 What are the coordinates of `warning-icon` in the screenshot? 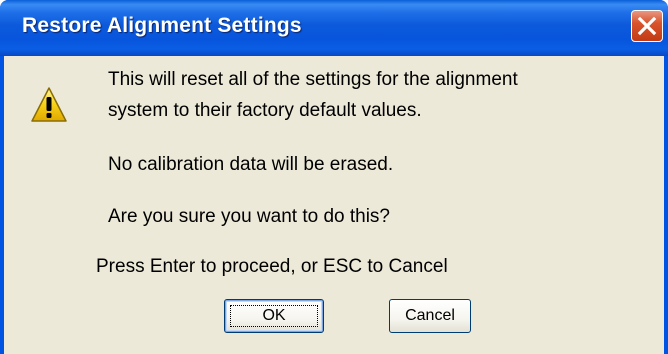 It's located at (49, 104).